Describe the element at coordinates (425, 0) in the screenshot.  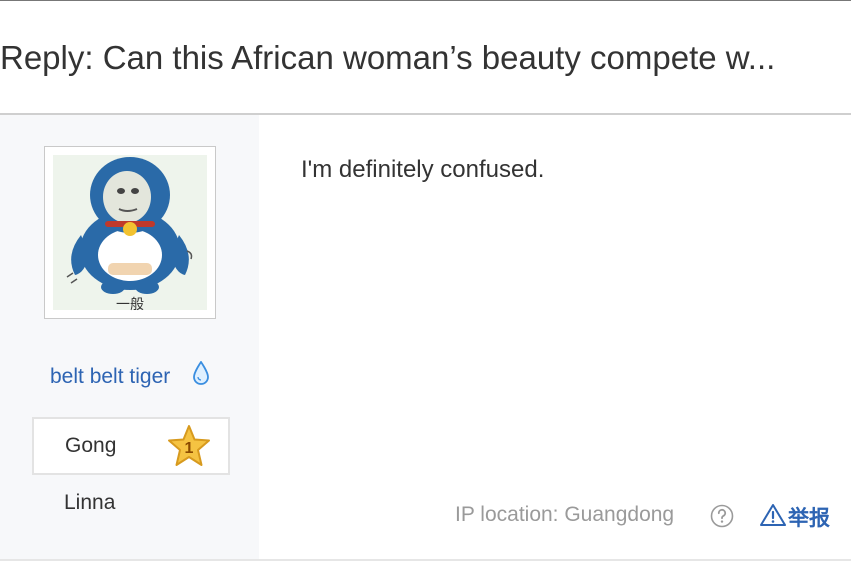
I see `top-border` at that location.